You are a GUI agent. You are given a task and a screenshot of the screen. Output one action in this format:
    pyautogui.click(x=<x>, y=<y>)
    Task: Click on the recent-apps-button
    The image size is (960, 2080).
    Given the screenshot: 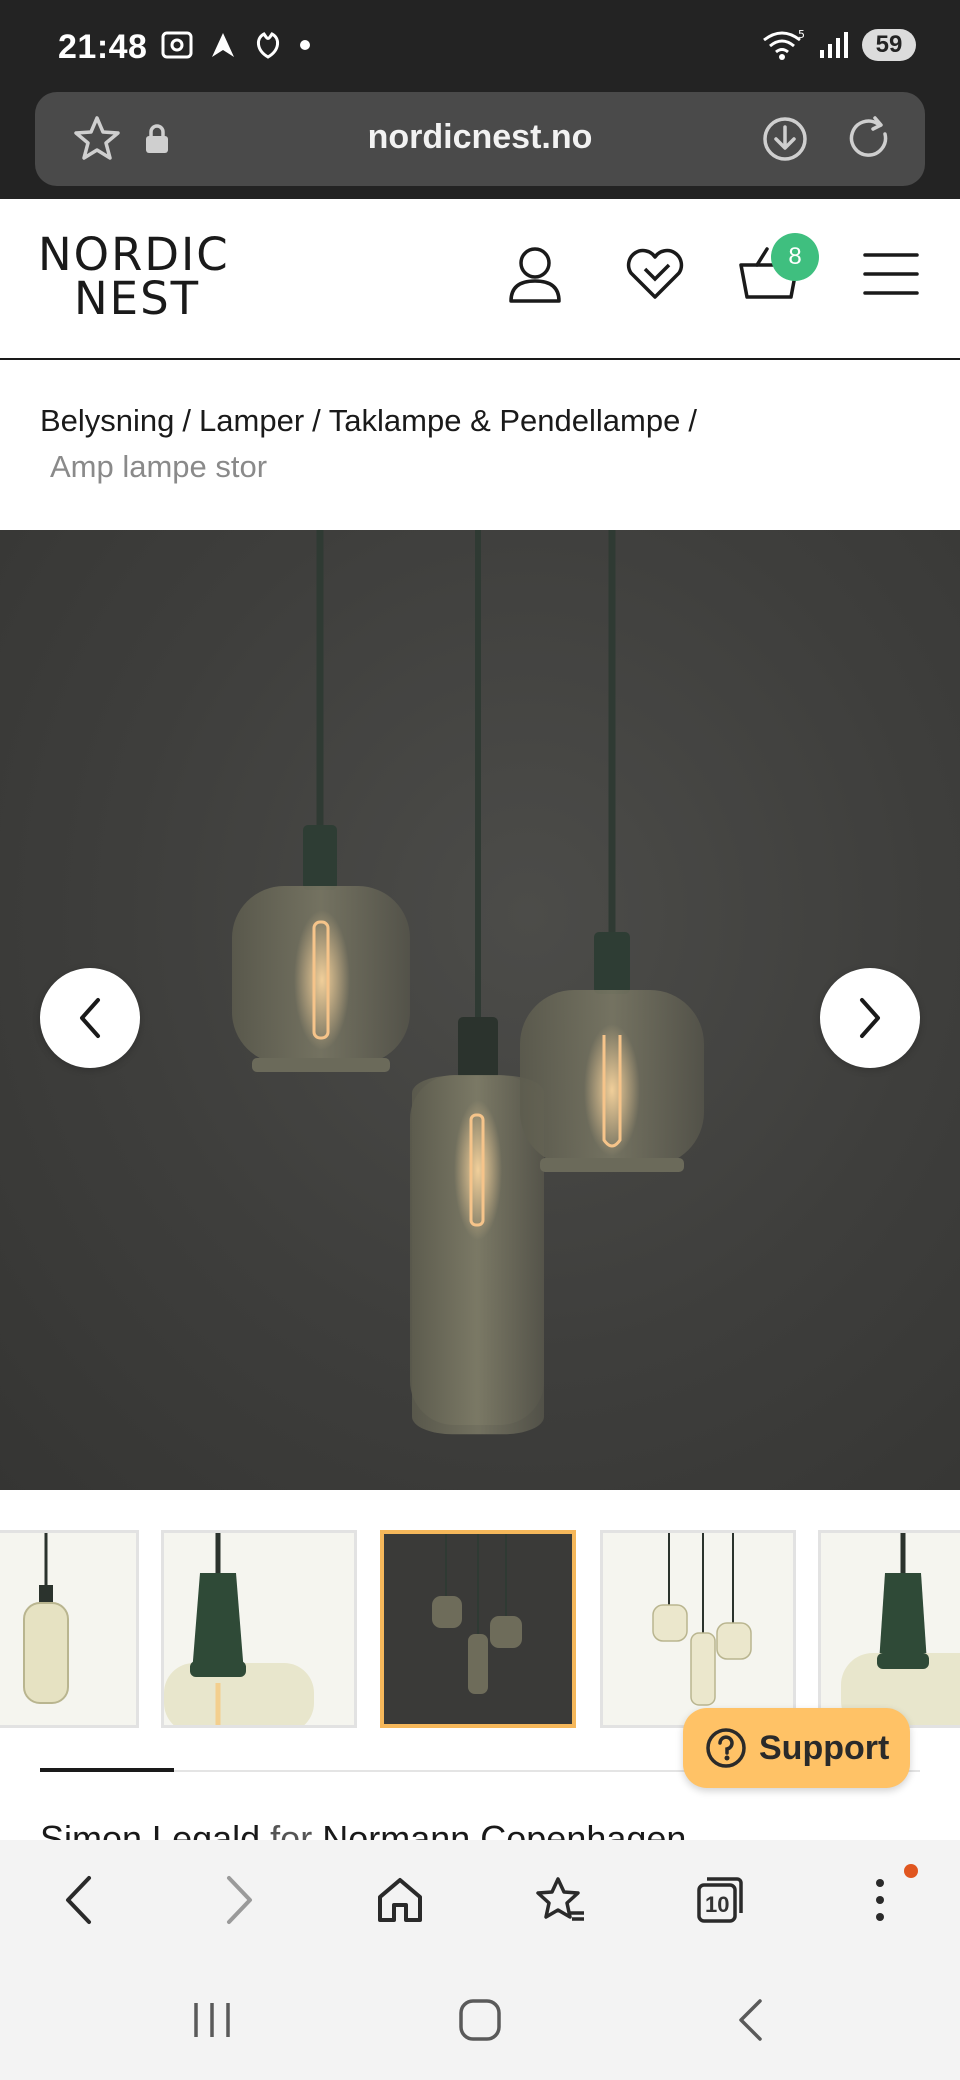 What is the action you would take?
    pyautogui.click(x=212, y=2020)
    